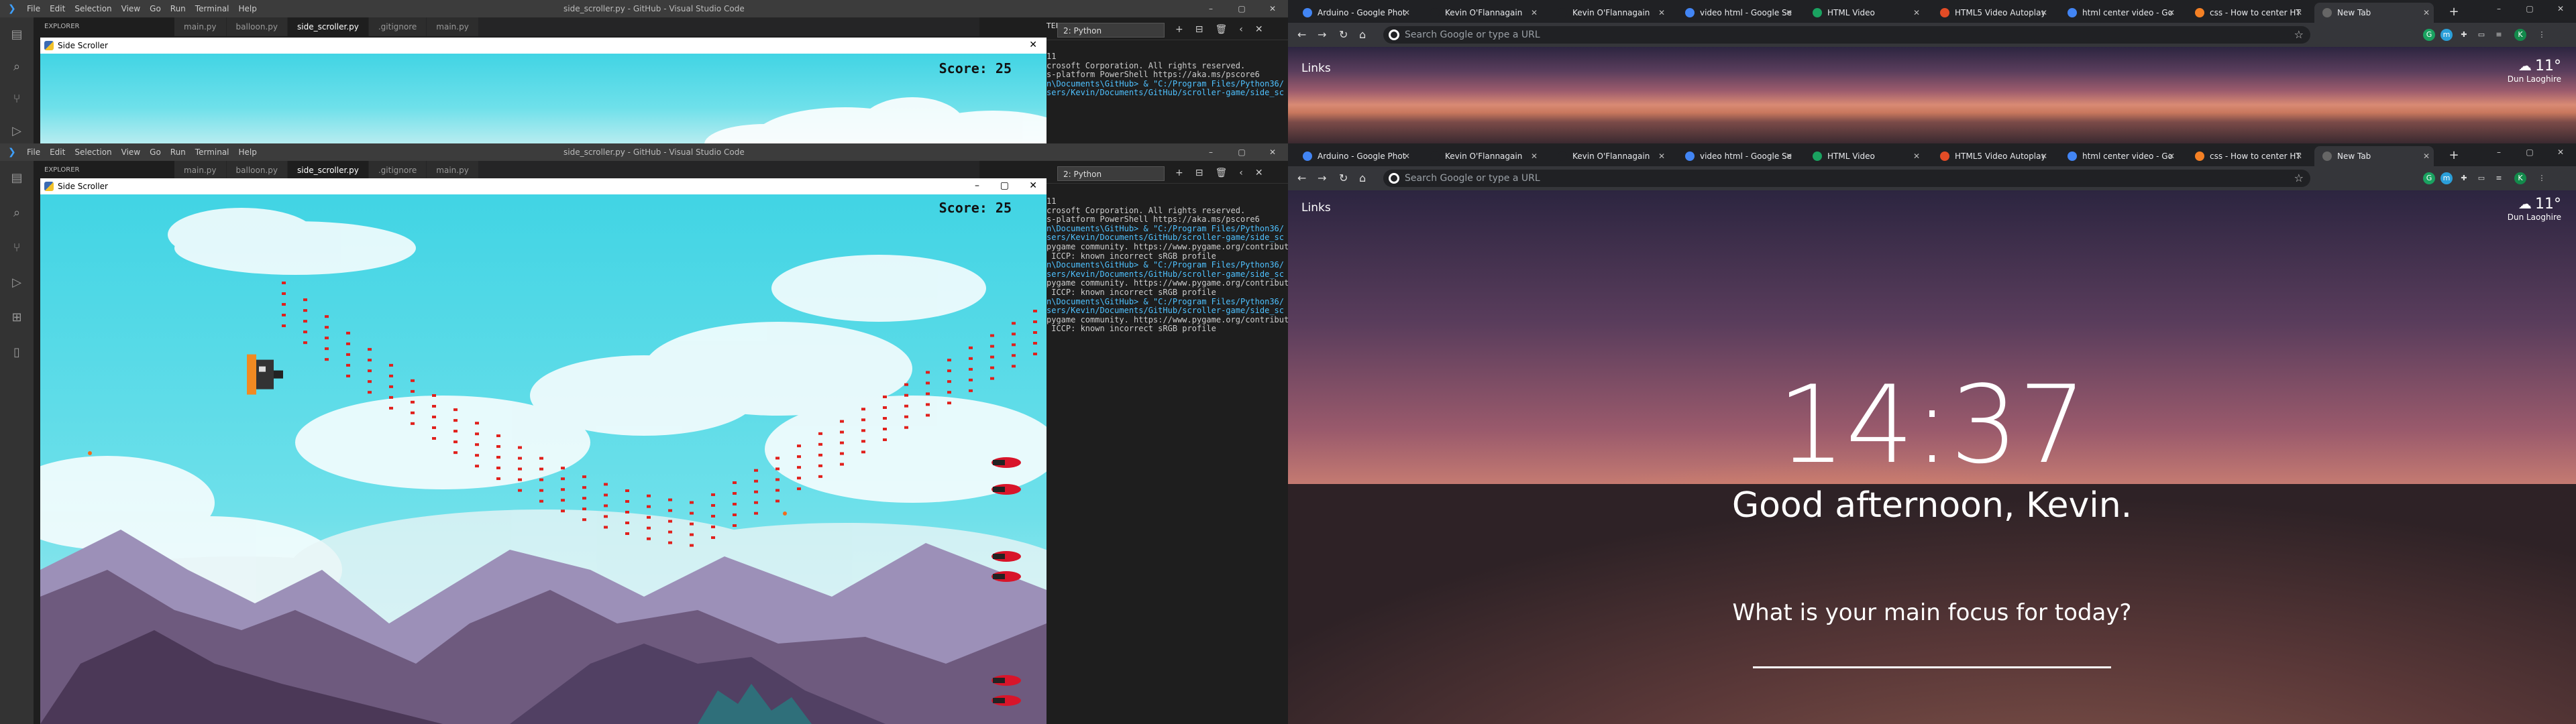 The height and width of the screenshot is (724, 2576). Describe the element at coordinates (2520, 178) in the screenshot. I see `profile-avatar: K` at that location.